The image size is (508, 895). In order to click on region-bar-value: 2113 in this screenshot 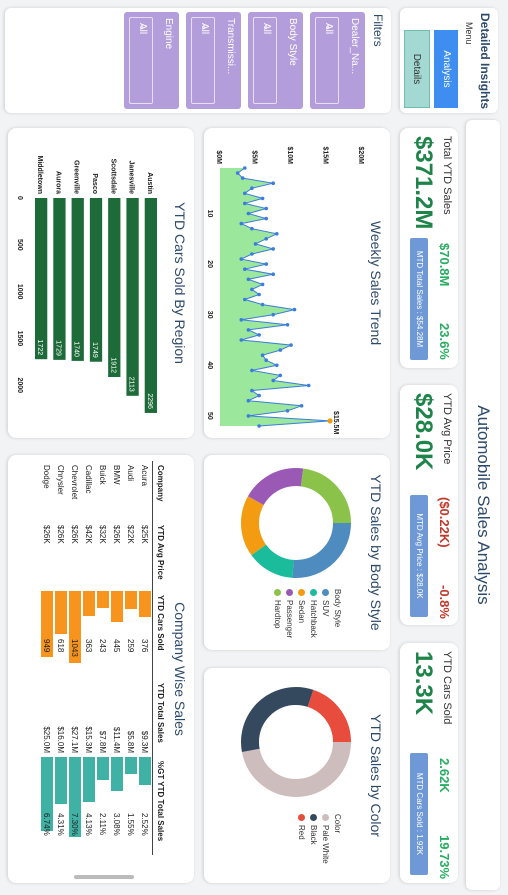, I will do `click(131, 384)`.